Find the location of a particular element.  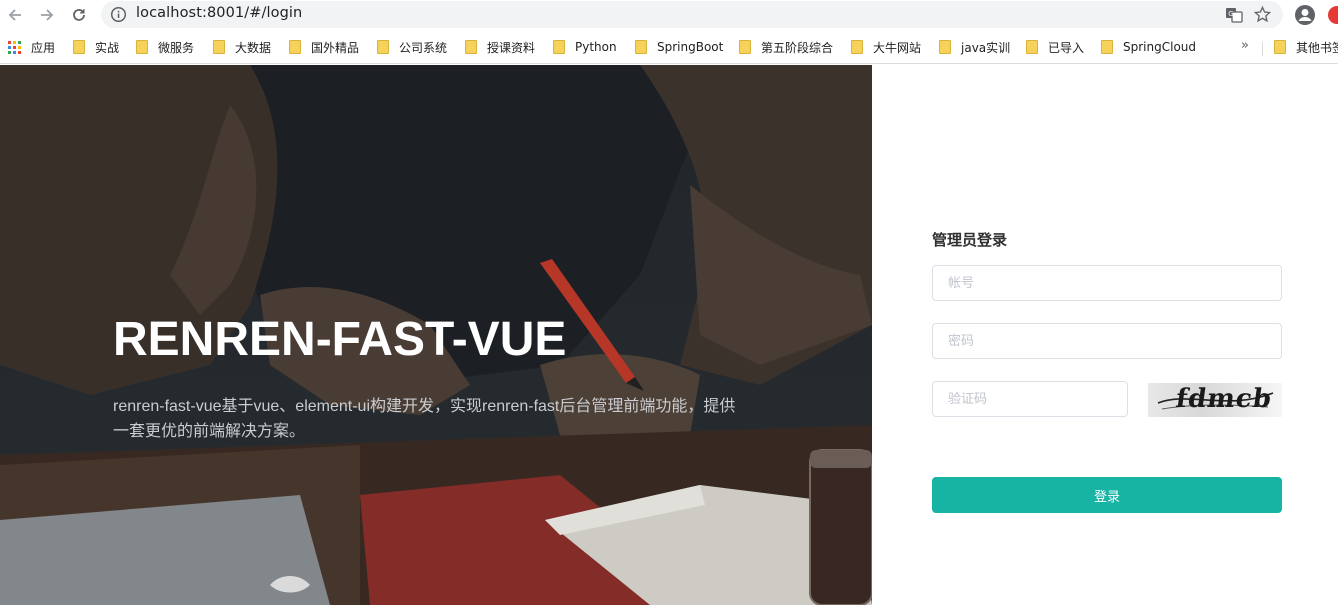

bookmark-item: java实训 is located at coordinates (974, 47).